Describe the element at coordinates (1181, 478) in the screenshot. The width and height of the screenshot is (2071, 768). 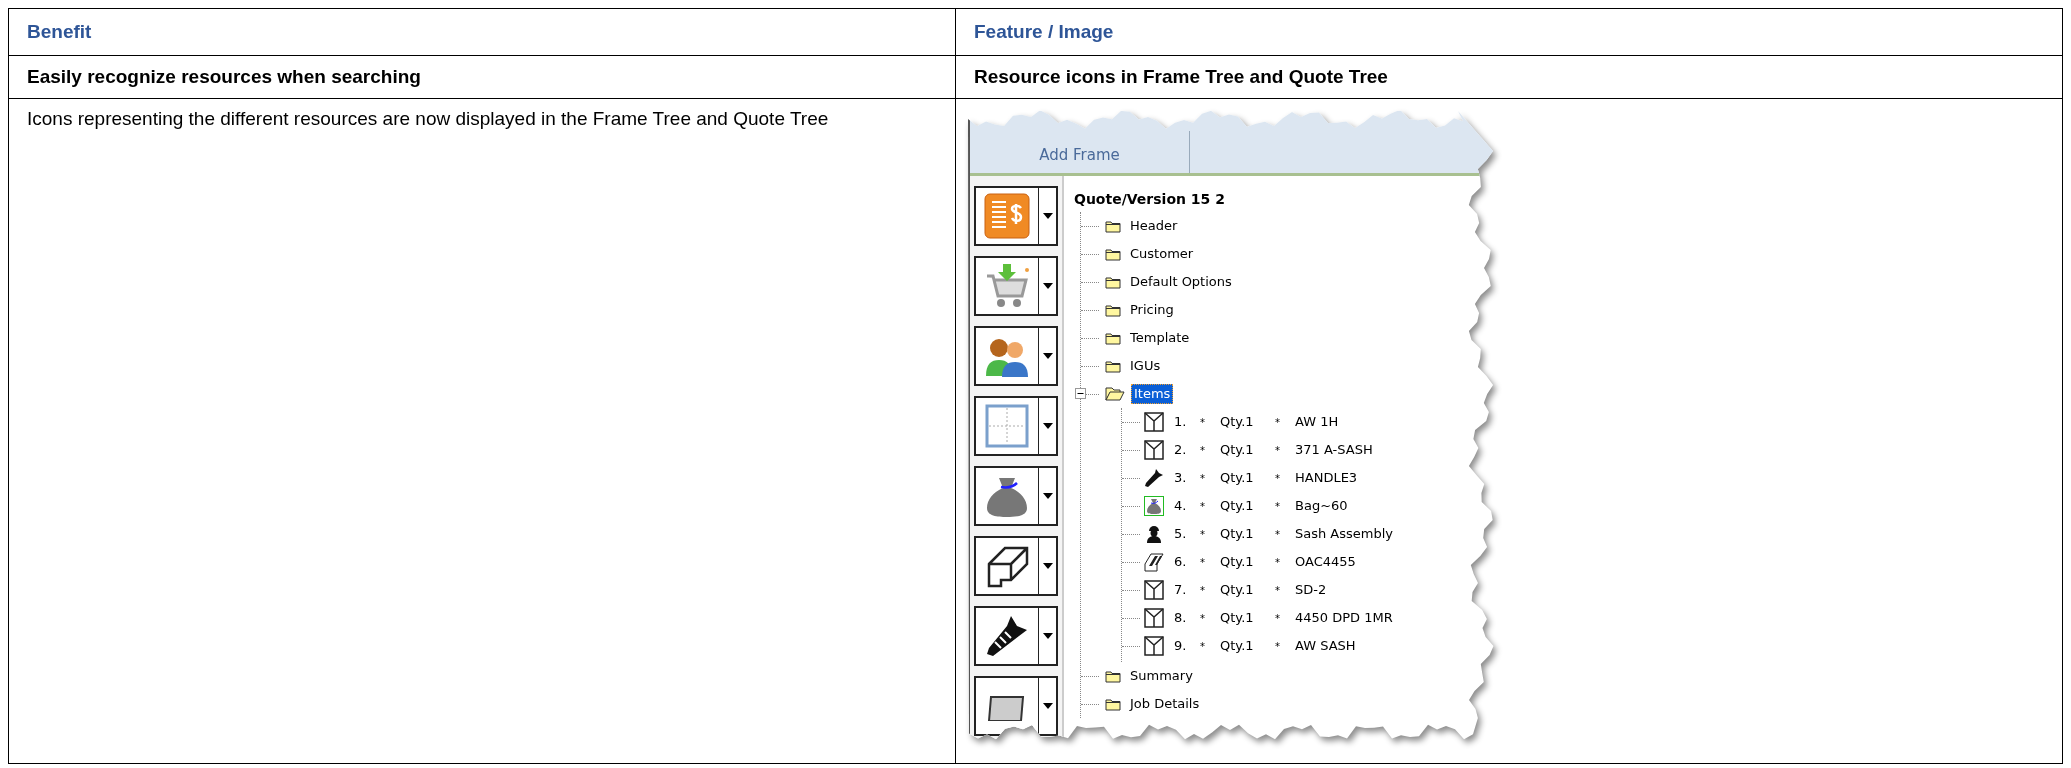
I see `item-number: 3.` at that location.